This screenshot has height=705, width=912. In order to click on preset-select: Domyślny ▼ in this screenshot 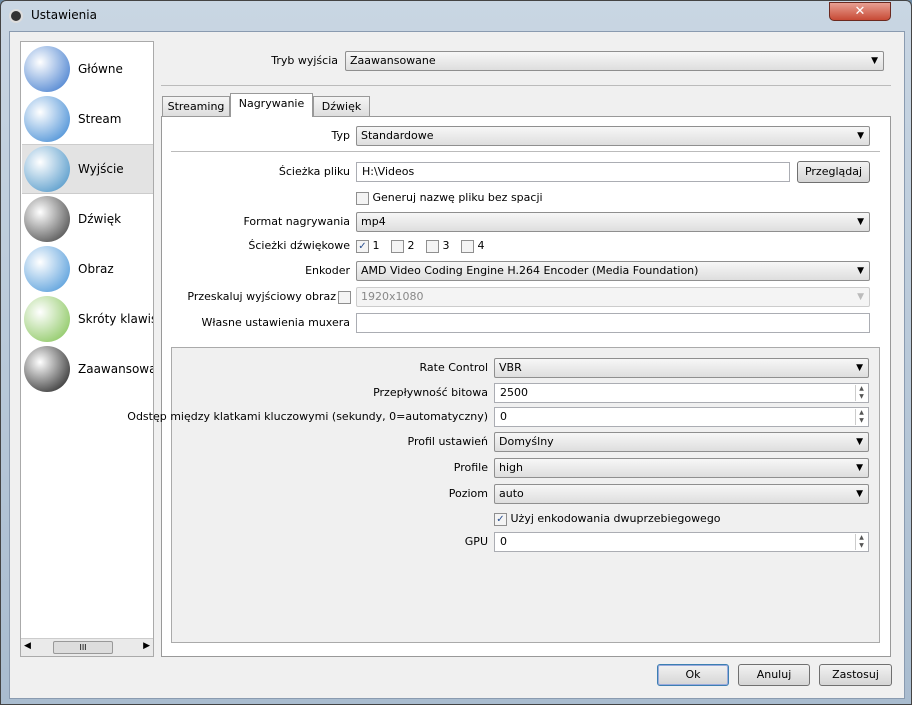, I will do `click(681, 442)`.